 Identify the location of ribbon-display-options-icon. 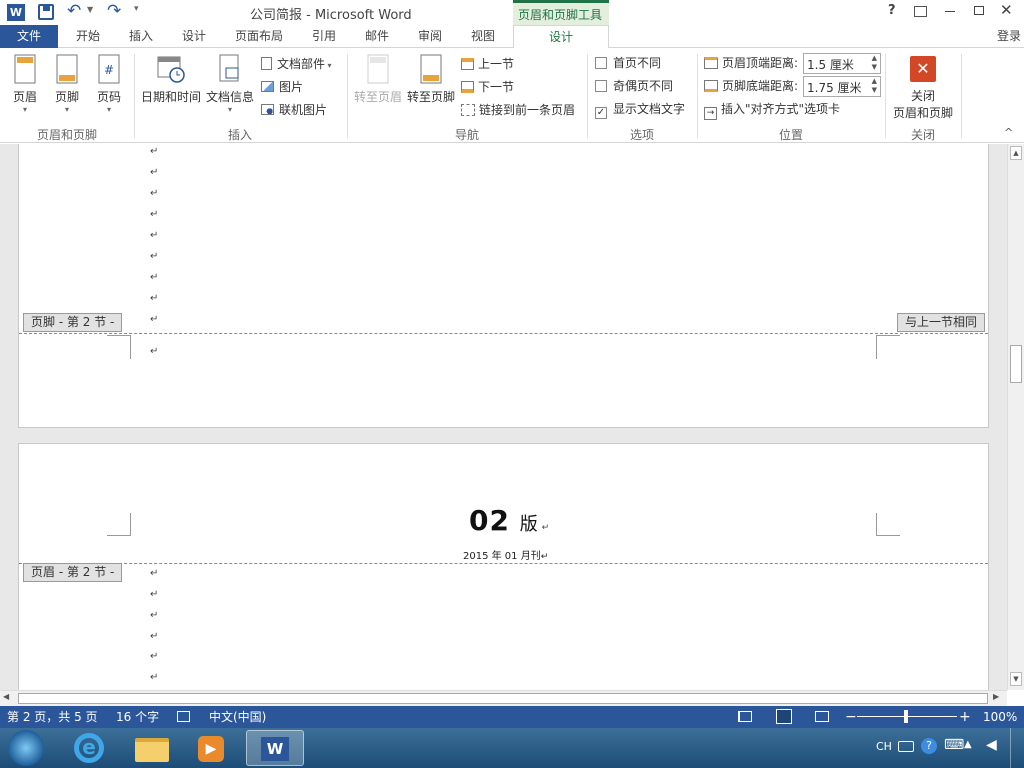
(920, 11).